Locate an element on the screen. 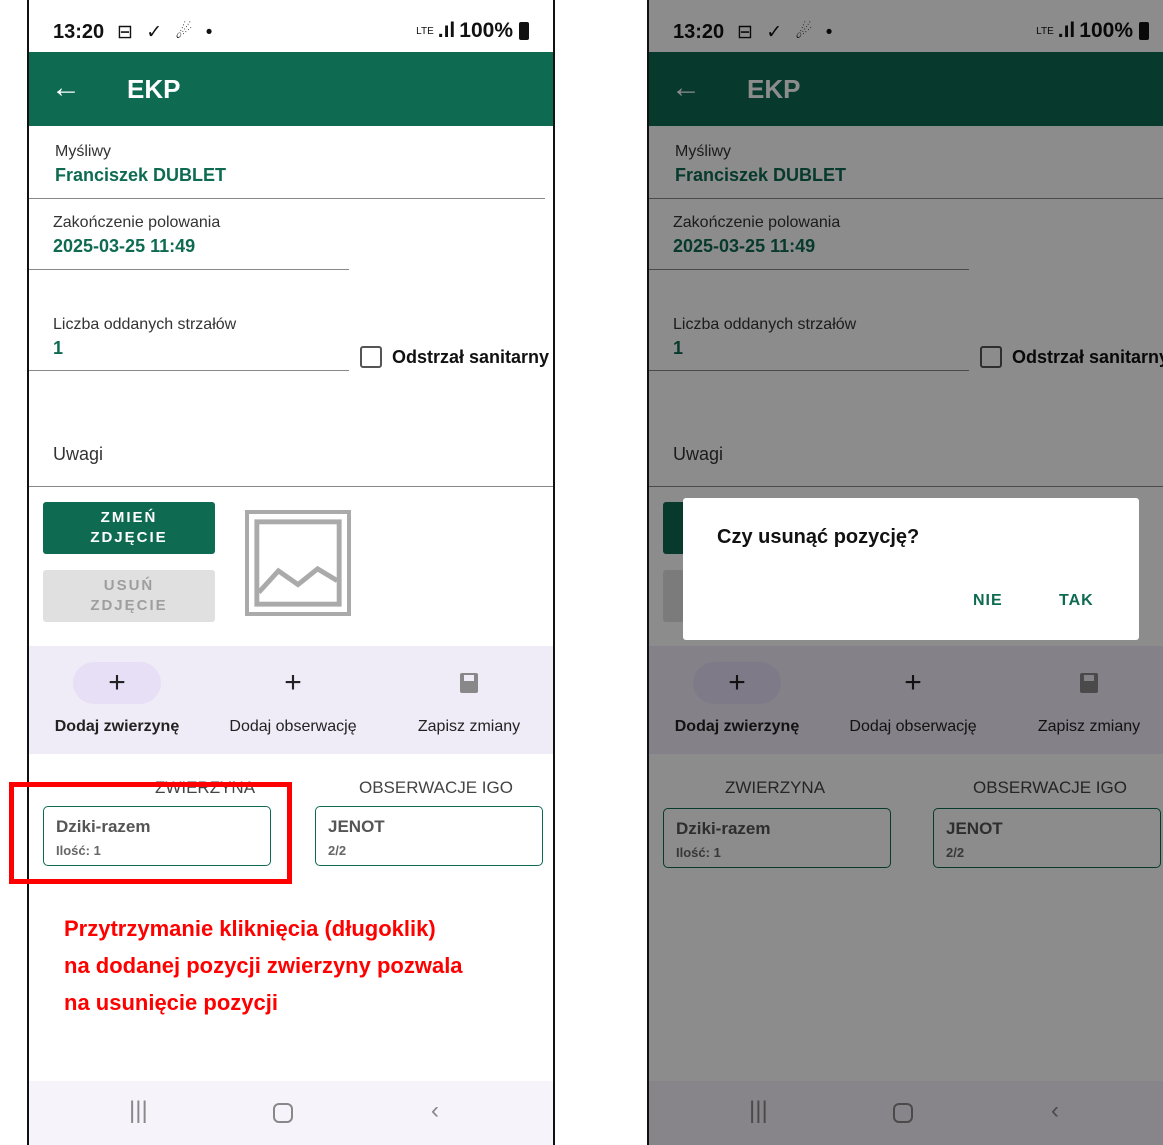  delete-photo-button: USUŃ ZDJĘCIE is located at coordinates (129, 596).